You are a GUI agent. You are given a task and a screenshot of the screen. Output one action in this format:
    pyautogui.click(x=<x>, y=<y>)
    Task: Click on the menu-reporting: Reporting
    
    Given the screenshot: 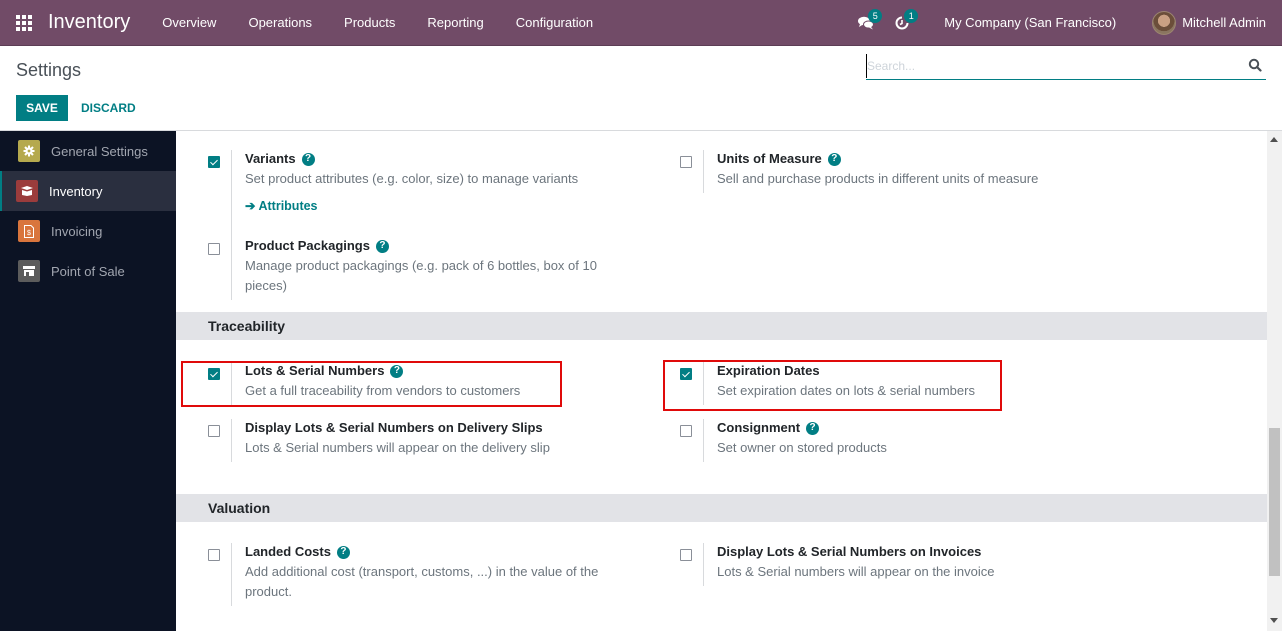 What is the action you would take?
    pyautogui.click(x=455, y=22)
    